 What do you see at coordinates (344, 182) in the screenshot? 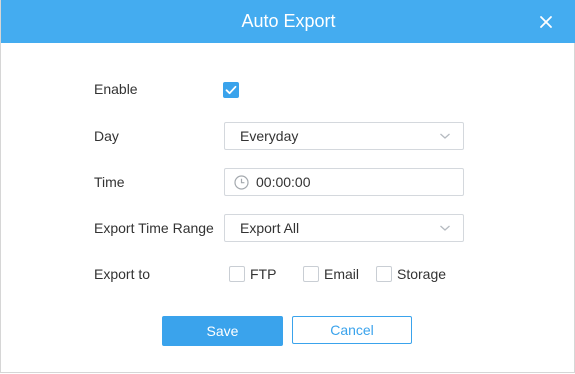
I see `time-input: 00:00:00` at bounding box center [344, 182].